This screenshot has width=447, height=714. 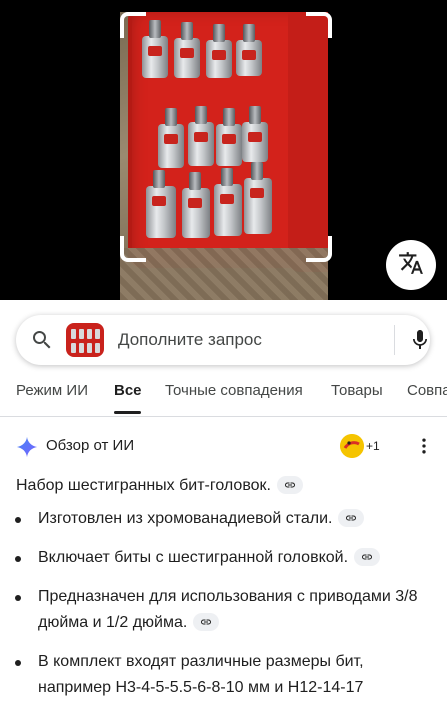 What do you see at coordinates (394, 340) in the screenshot?
I see `divider` at bounding box center [394, 340].